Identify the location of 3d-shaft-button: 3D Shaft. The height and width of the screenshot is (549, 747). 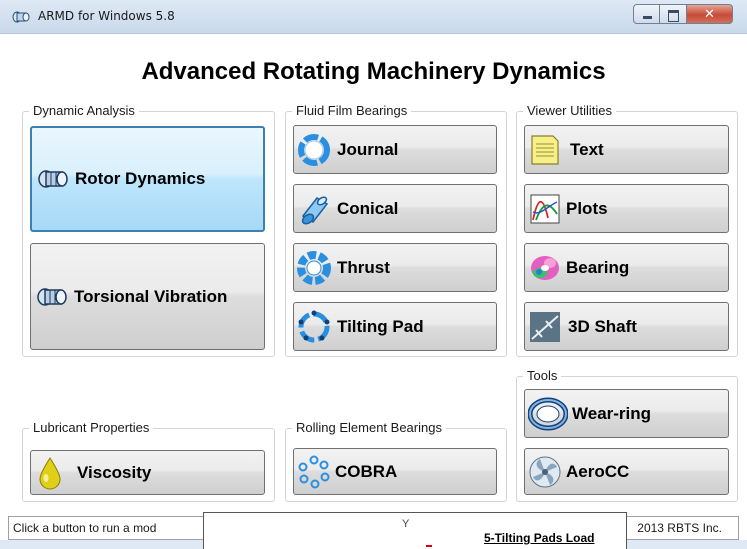
(626, 326).